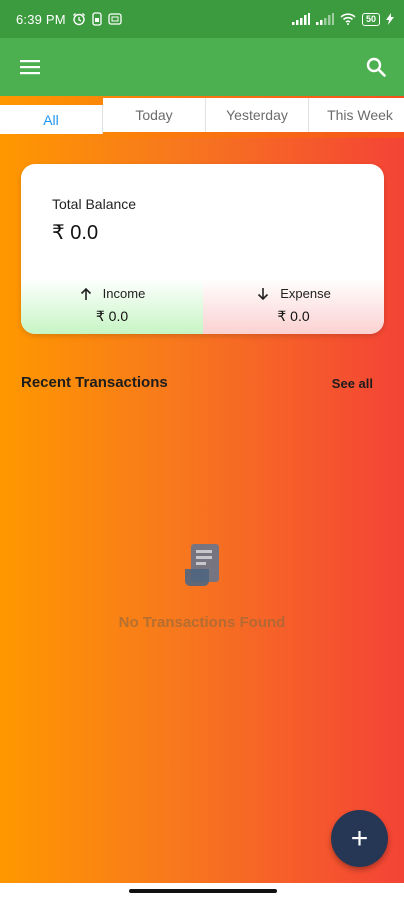 This screenshot has height=900, width=404. I want to click on plus-icon: +, so click(359, 838).